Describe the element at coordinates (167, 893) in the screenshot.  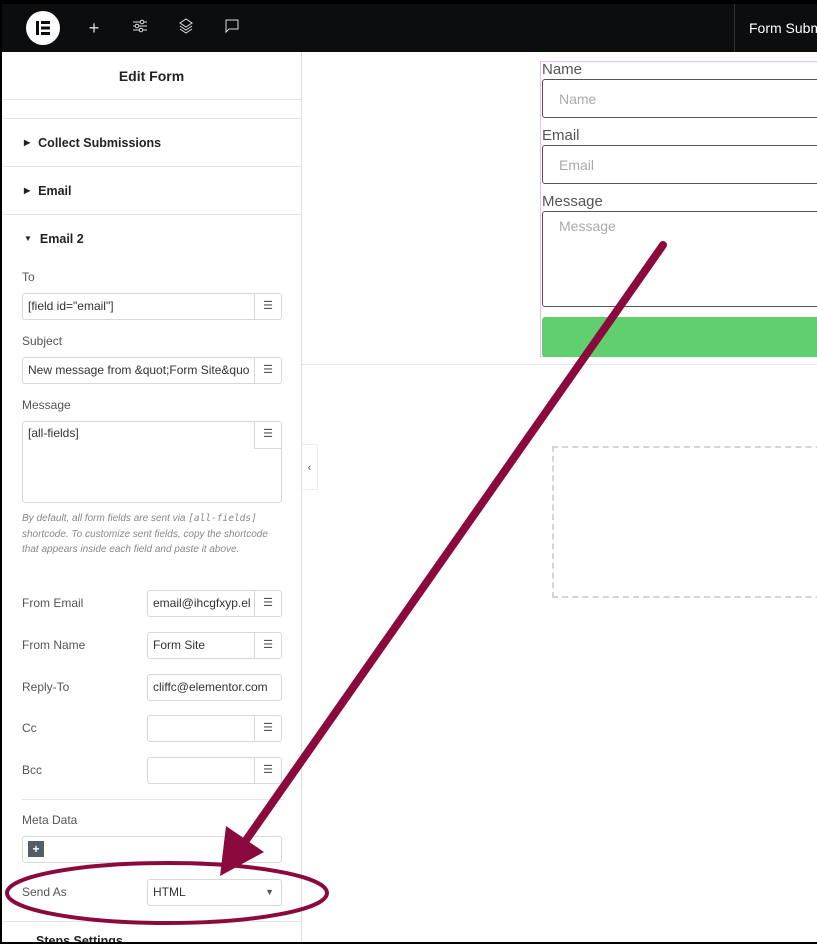
I see `annotation-ellipse` at that location.